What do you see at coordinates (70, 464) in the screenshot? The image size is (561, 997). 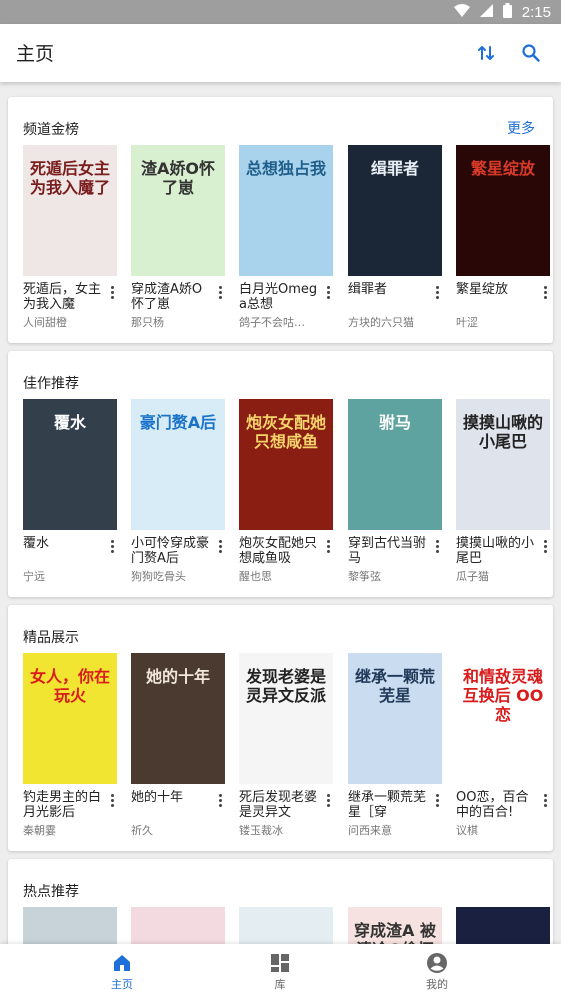 I see `book-cover: 覆水` at bounding box center [70, 464].